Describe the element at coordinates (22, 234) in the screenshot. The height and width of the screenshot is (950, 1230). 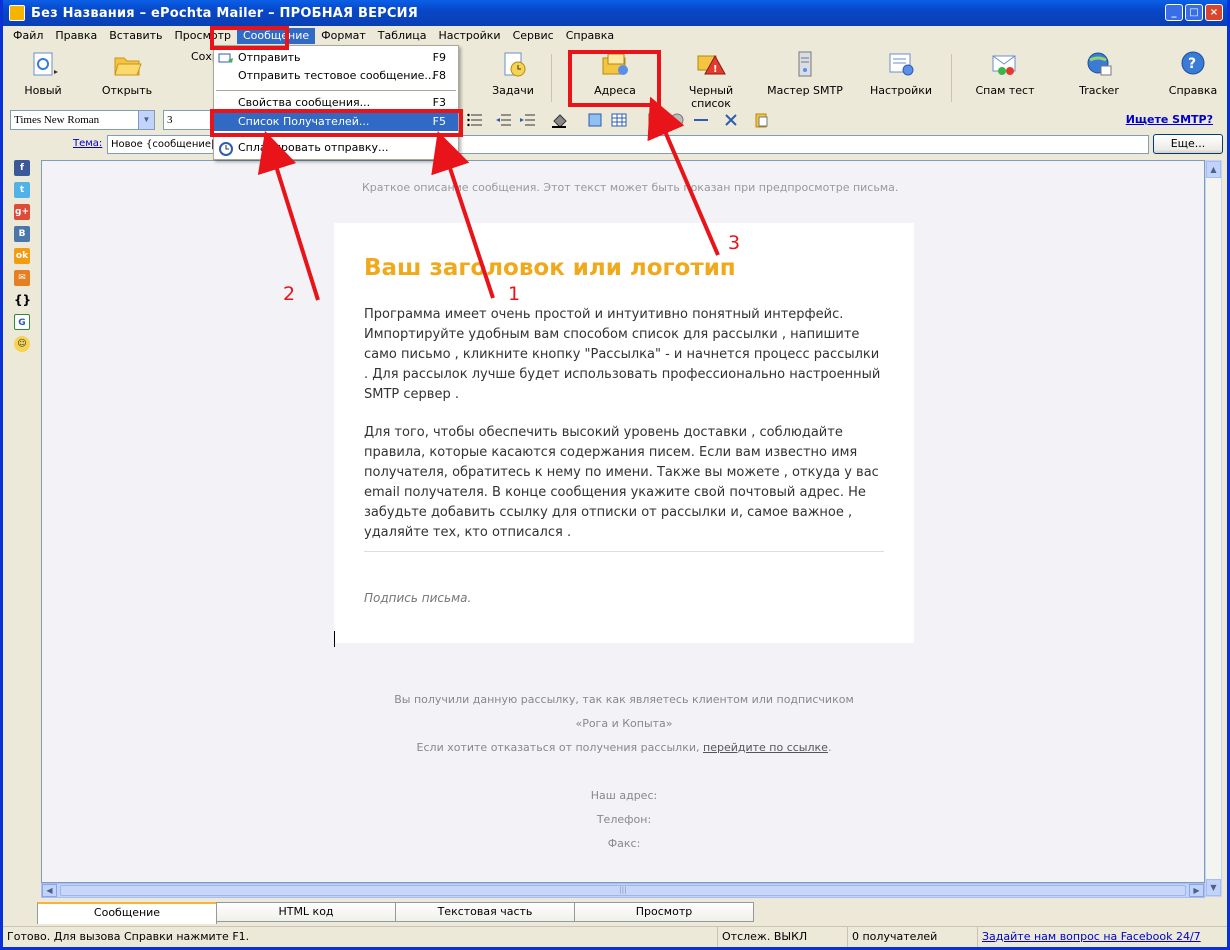
I see `vk-icon: B` at that location.